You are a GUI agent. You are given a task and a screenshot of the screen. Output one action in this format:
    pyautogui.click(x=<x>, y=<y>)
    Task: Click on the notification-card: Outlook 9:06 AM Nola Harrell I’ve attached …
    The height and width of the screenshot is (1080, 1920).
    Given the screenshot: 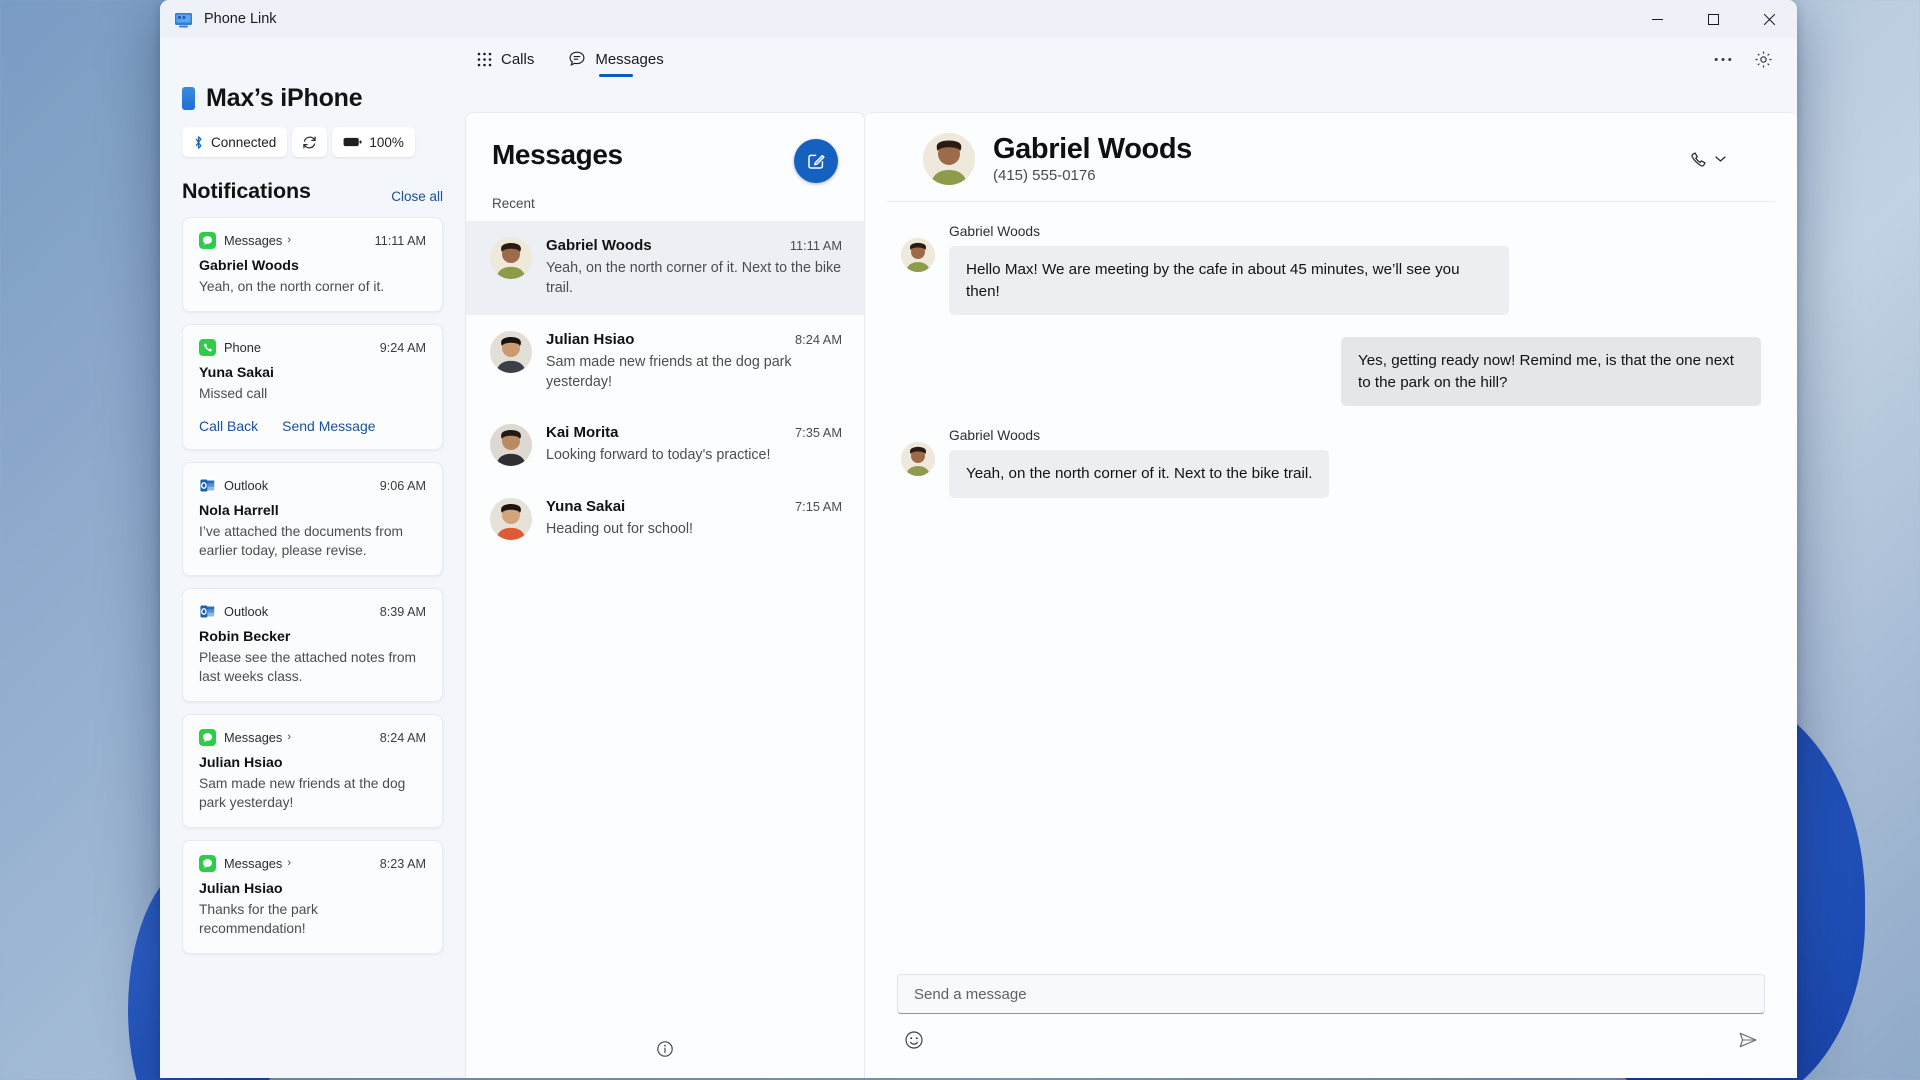 What is the action you would take?
    pyautogui.click(x=312, y=519)
    